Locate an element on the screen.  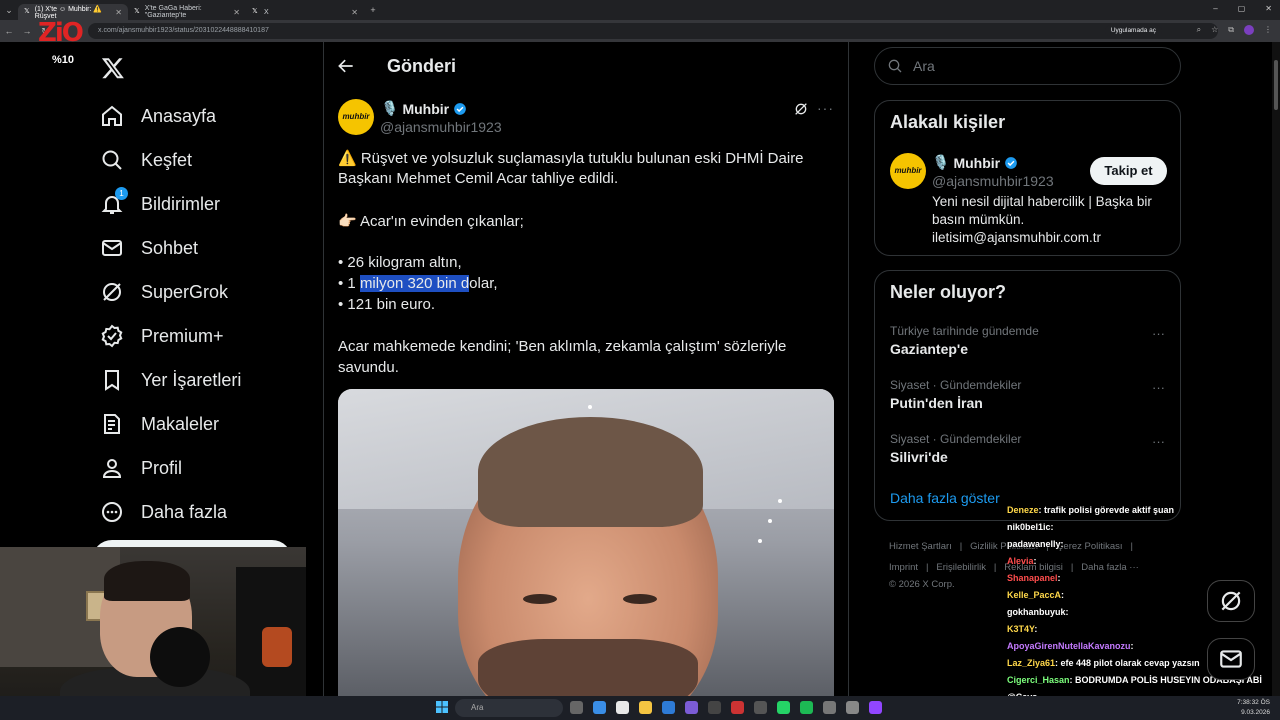
grok-fab-button is located at coordinates (1231, 601).